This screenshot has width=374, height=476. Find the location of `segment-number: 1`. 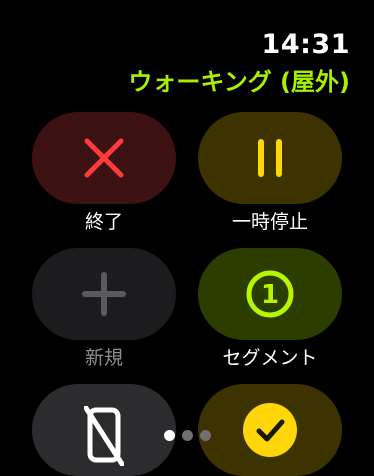

segment-number: 1 is located at coordinates (270, 295).